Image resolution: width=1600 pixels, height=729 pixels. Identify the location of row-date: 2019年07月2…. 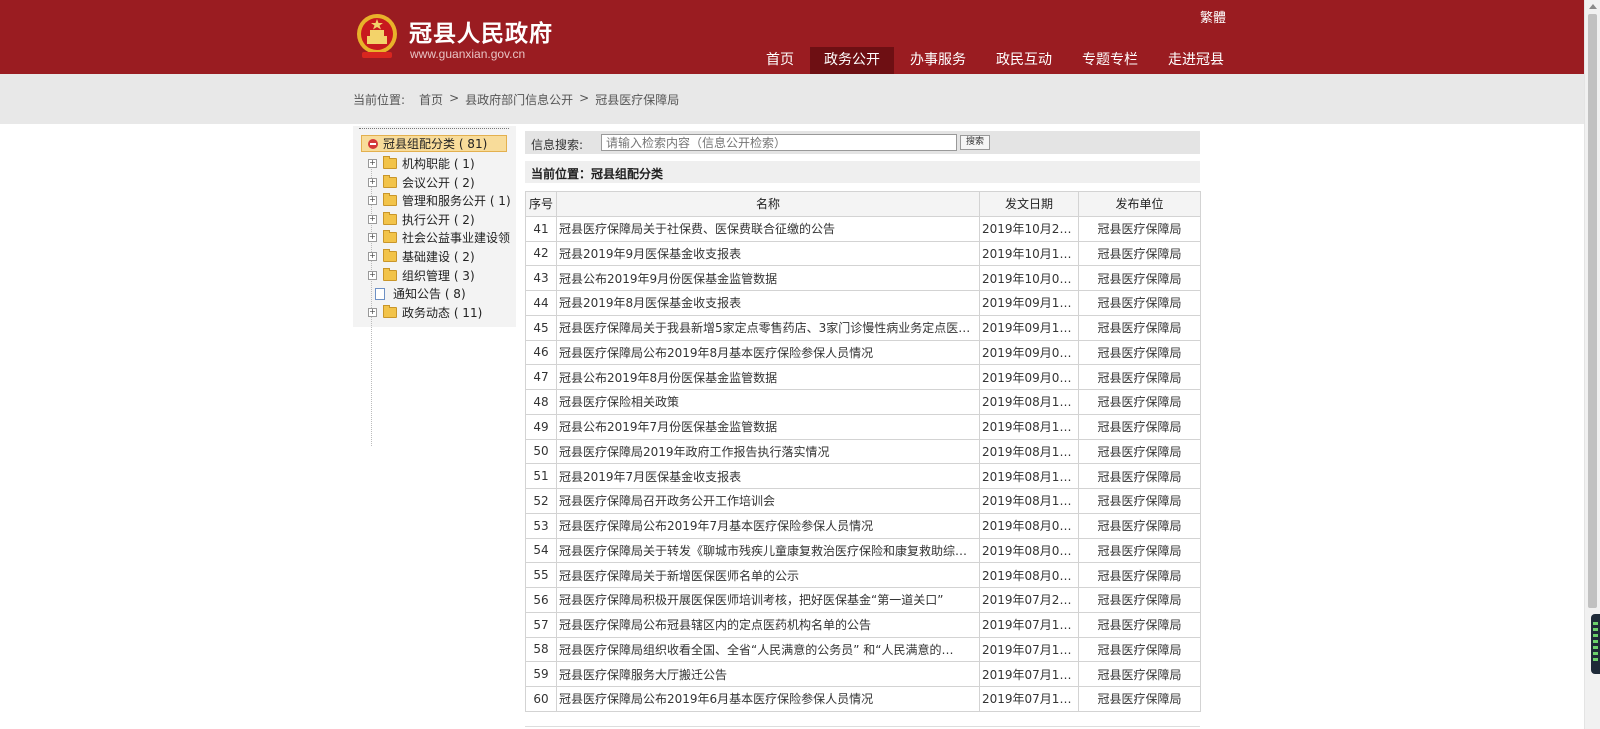
(1029, 600).